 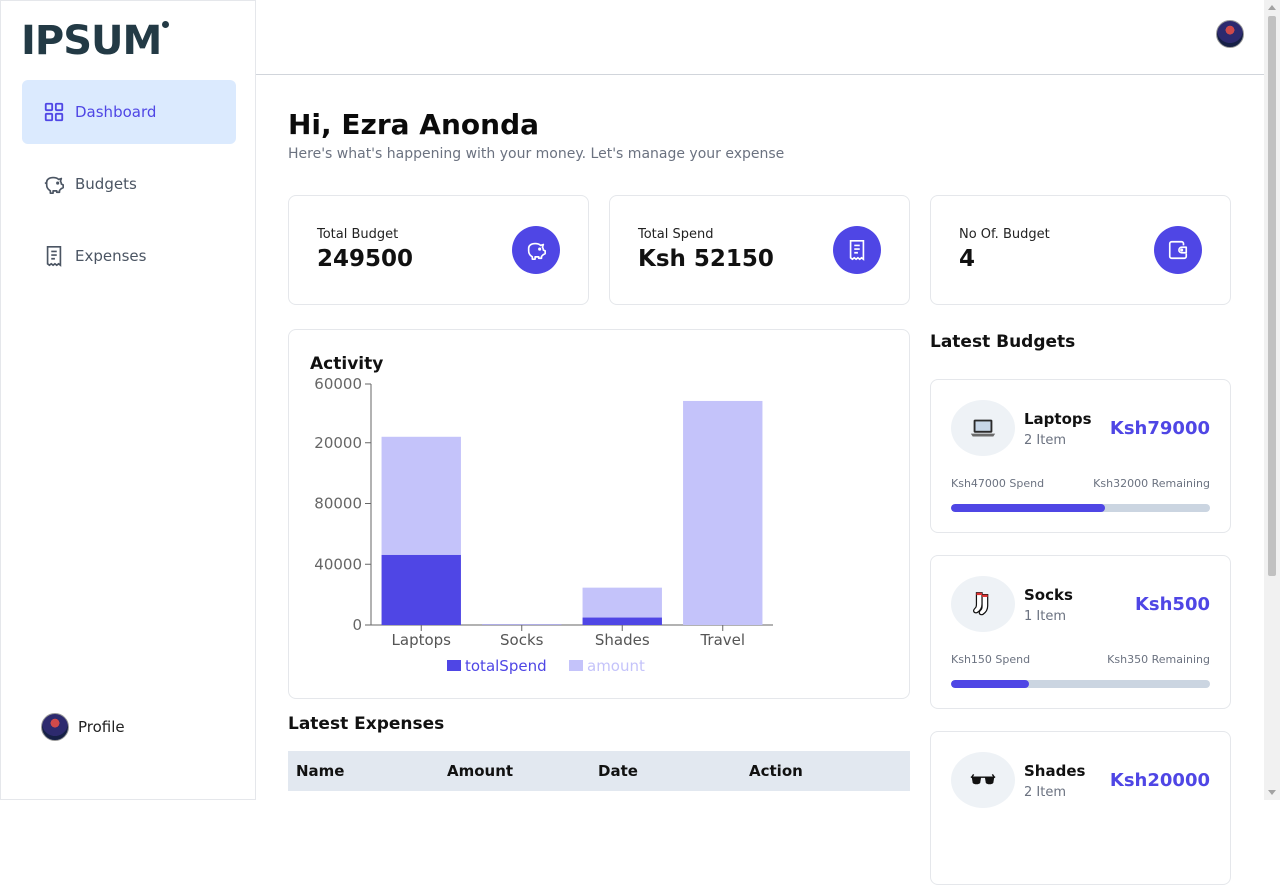 What do you see at coordinates (1230, 34) in the screenshot?
I see `user-avatar` at bounding box center [1230, 34].